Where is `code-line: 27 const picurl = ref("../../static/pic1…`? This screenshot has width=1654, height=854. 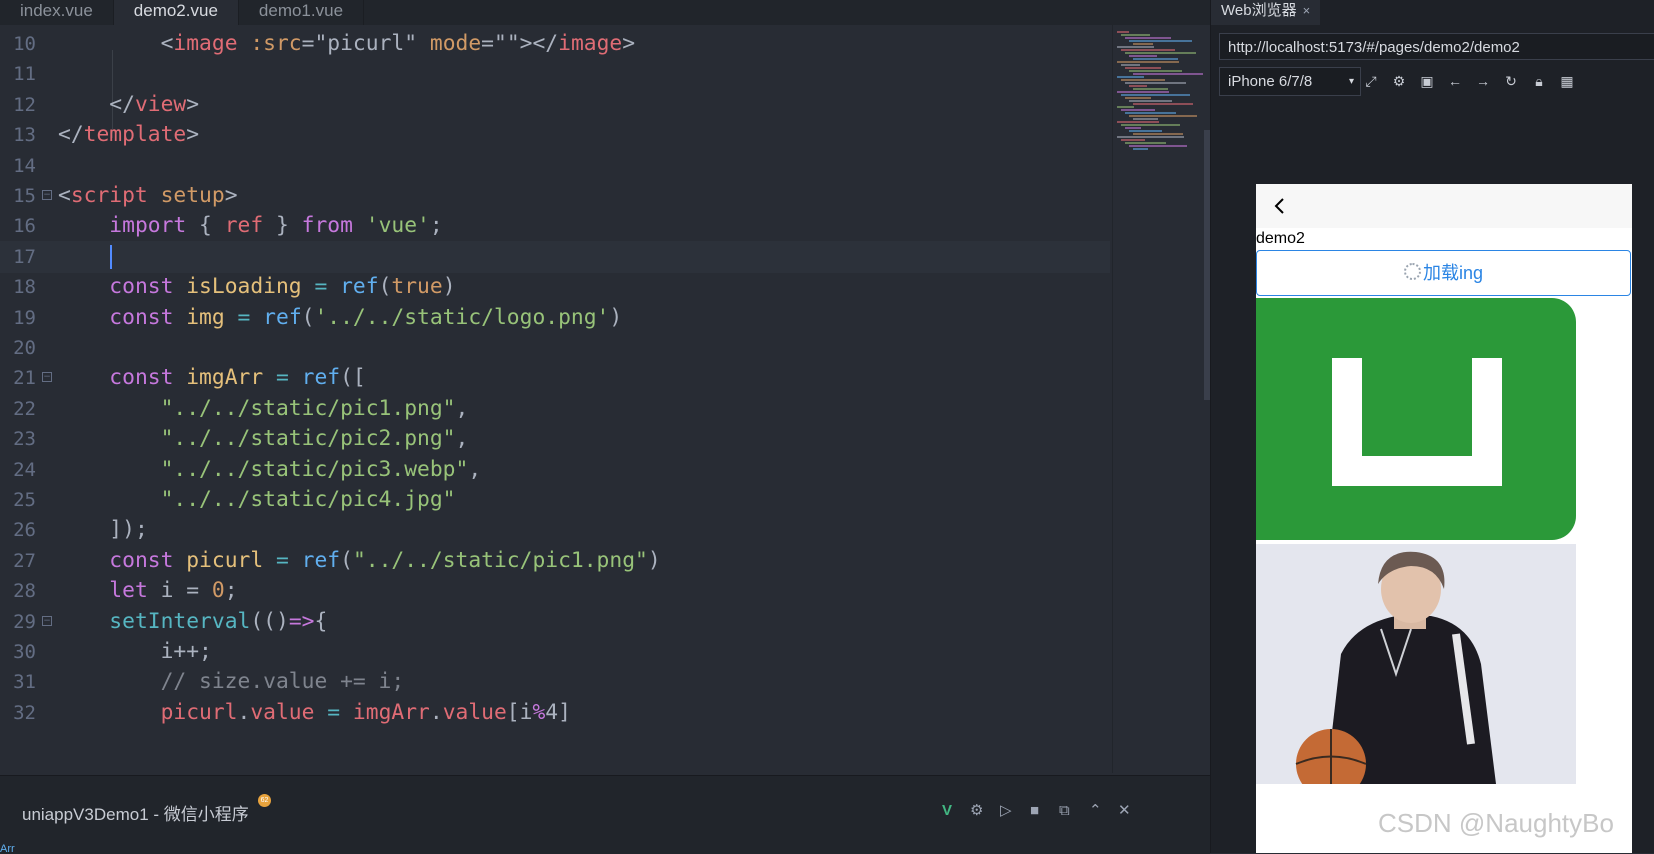 code-line: 27 const picurl = ref("../../static/pic1… is located at coordinates (555, 561).